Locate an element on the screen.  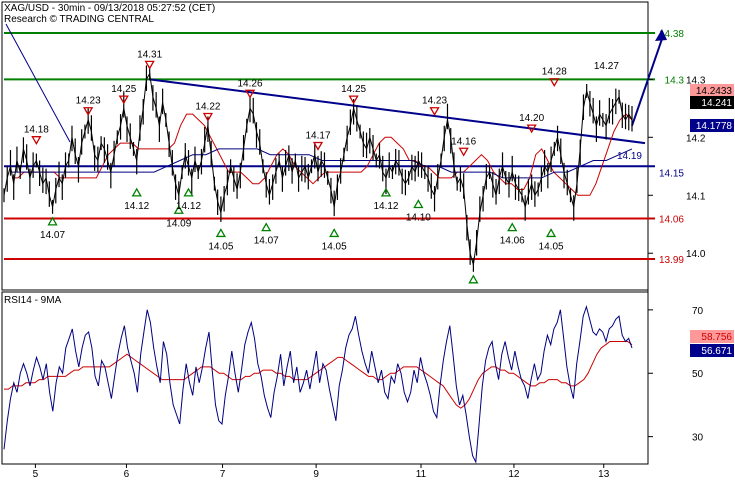
x-tick-label: 12 is located at coordinates (514, 474).